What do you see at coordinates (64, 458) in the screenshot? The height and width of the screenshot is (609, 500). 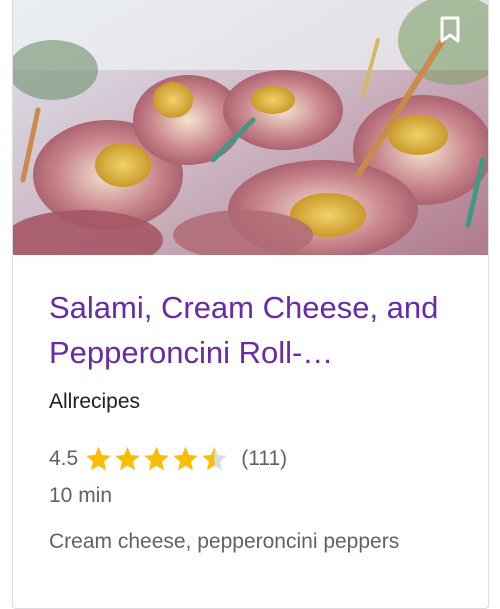 I see `rating-value: 4.5` at bounding box center [64, 458].